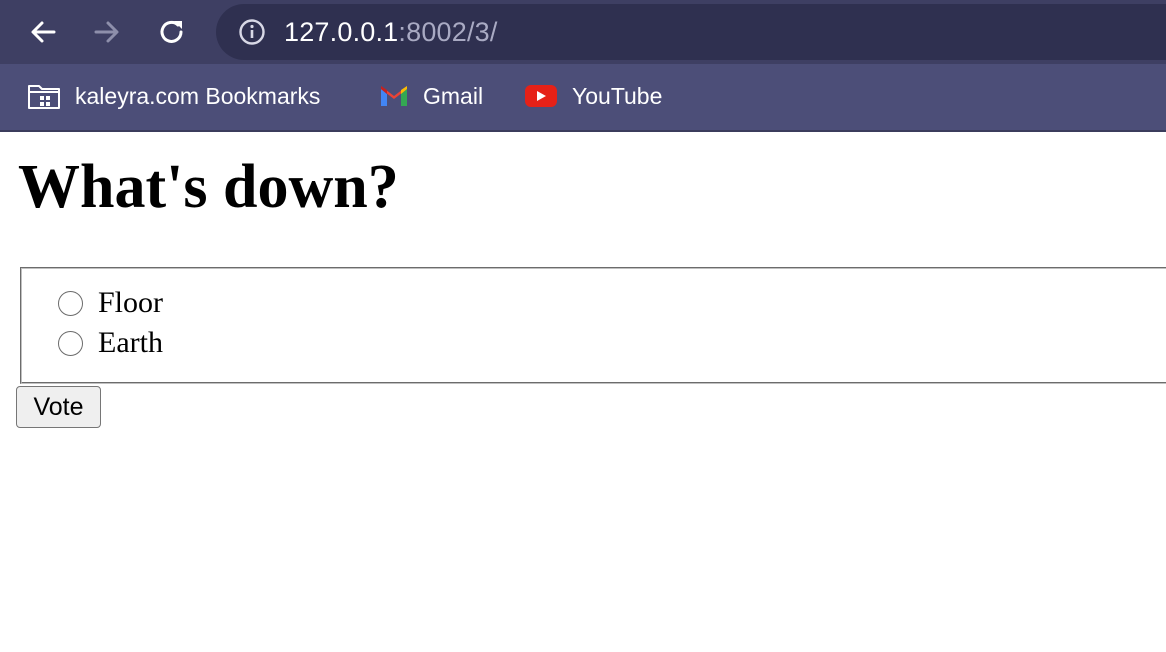  I want to click on bookmarks-bar: kaleyra.com Bookmarks Gmail YouTube, so click(583, 98).